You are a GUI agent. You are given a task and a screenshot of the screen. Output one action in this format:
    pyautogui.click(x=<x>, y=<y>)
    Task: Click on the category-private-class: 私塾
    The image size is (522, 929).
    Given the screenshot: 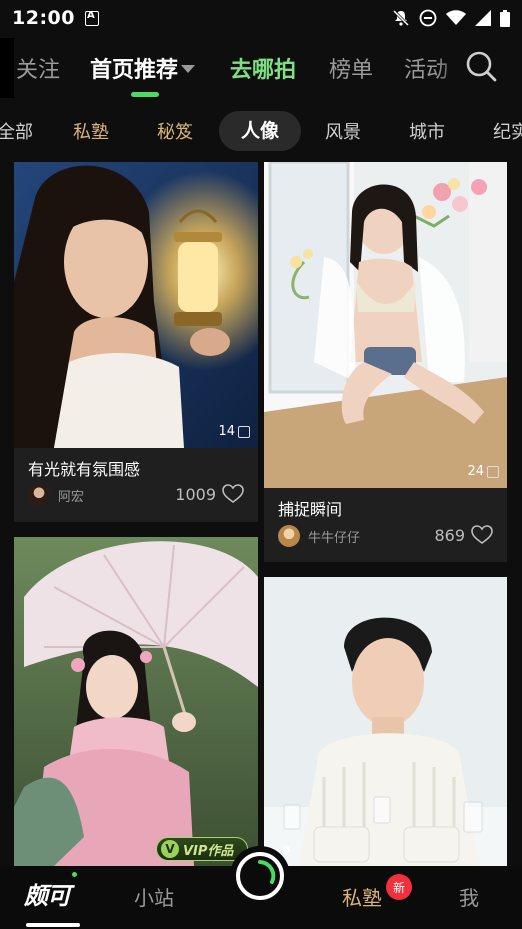 What is the action you would take?
    pyautogui.click(x=91, y=131)
    